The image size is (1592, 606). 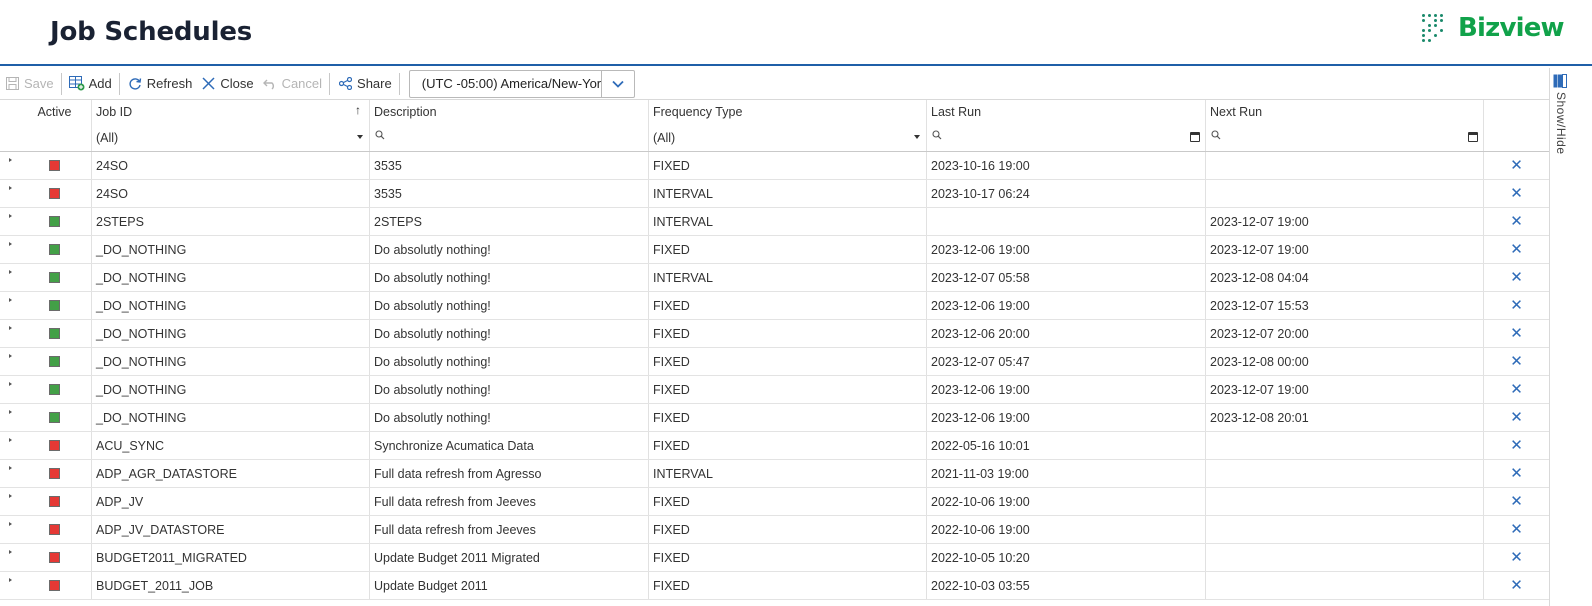 What do you see at coordinates (231, 445) in the screenshot?
I see `job-id-cell: ACU_SYNC` at bounding box center [231, 445].